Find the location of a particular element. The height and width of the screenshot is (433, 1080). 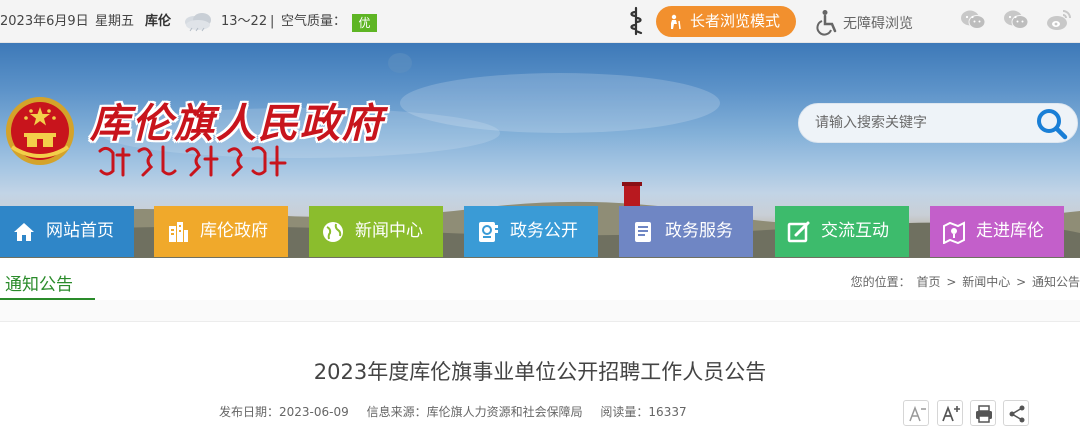

breadcrumb: 您的位置： 首页 > 新闻中心 > 通知公告 is located at coordinates (964, 281).